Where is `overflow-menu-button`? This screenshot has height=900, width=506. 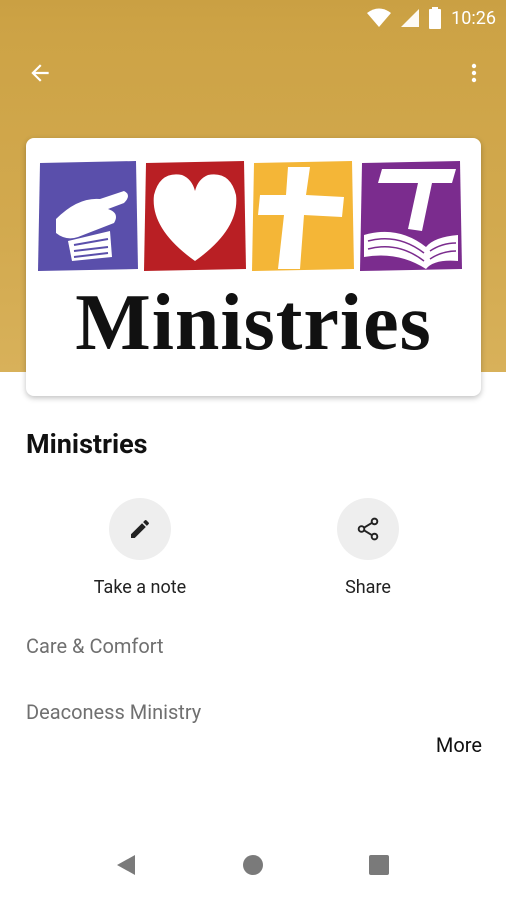
overflow-menu-button is located at coordinates (474, 73).